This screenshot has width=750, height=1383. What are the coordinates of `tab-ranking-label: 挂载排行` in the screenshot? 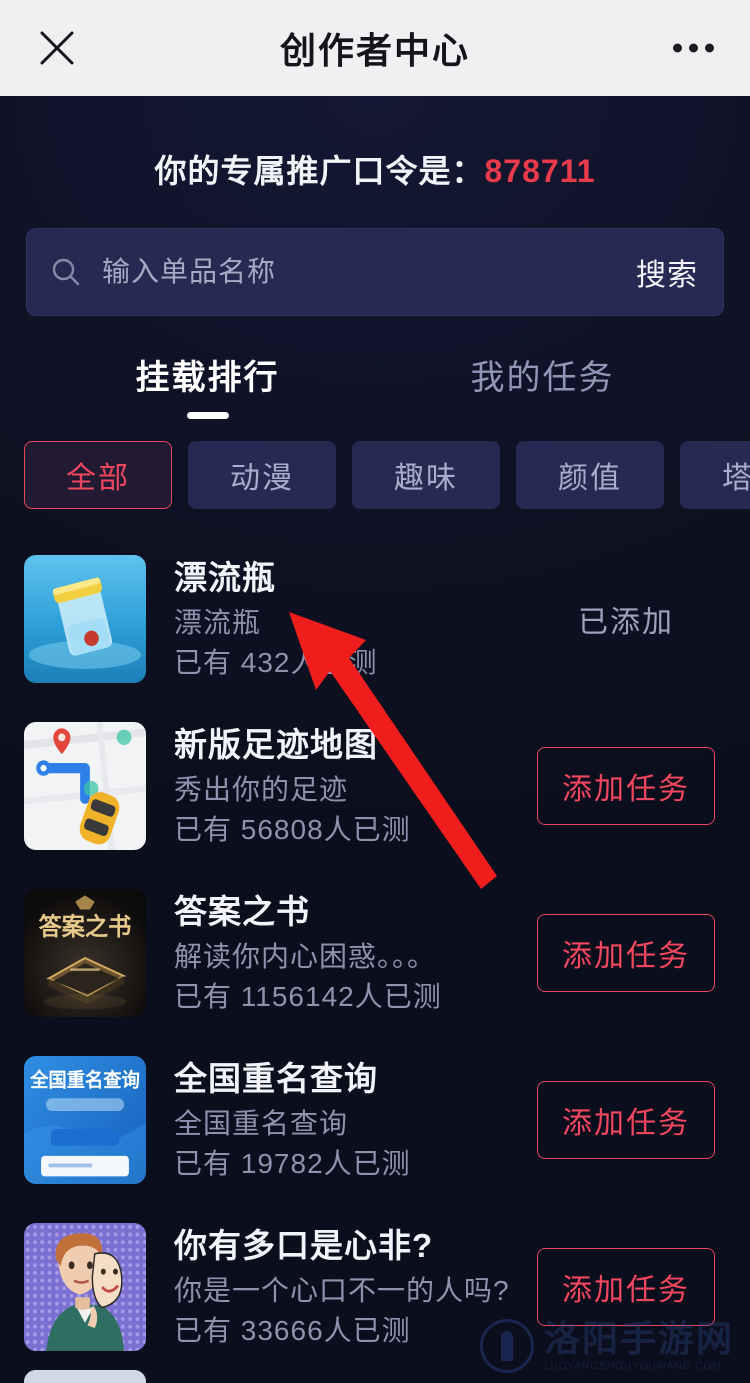 It's located at (207, 378).